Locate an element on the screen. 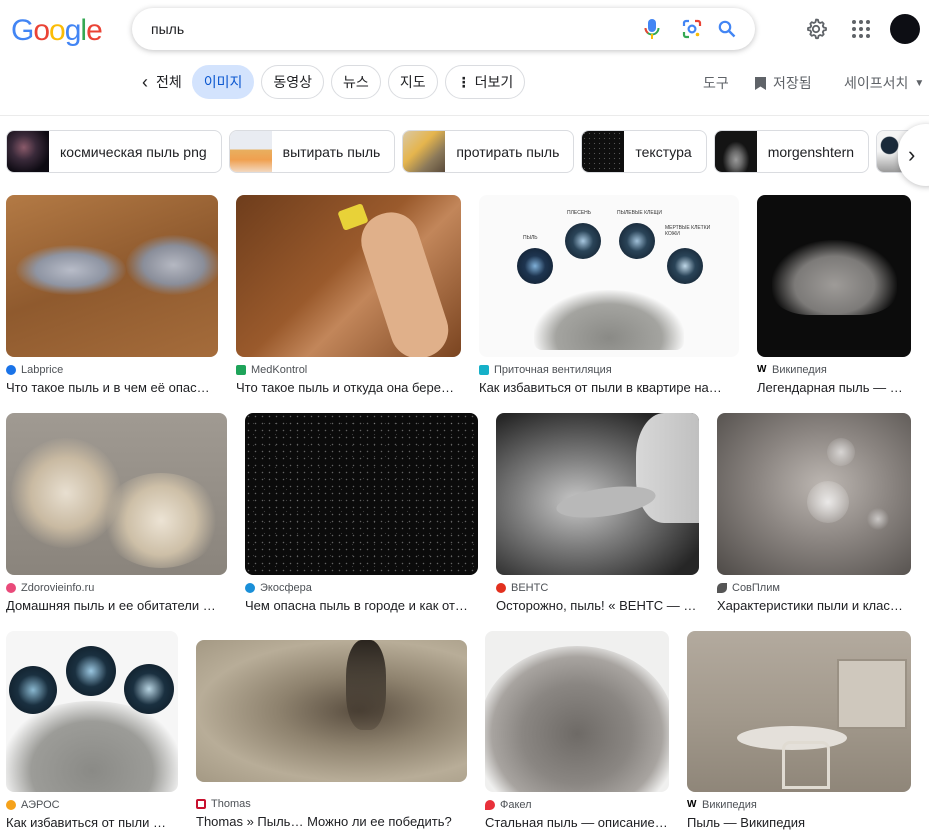 Image resolution: width=929 pixels, height=840 pixels. tab-all: ‹ 전체 is located at coordinates (165, 82).